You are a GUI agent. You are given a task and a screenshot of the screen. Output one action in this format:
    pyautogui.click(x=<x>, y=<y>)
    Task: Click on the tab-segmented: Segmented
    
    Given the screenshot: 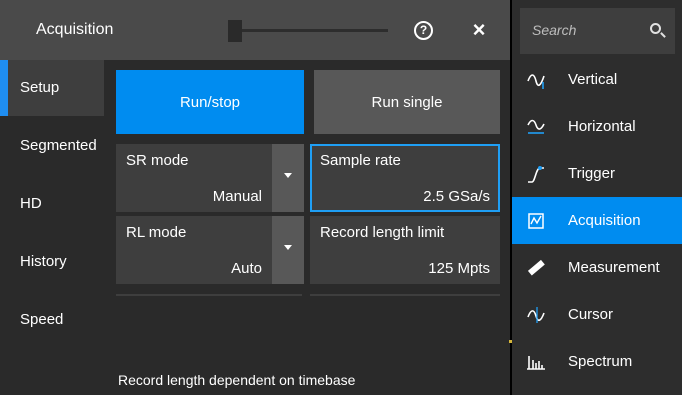 What is the action you would take?
    pyautogui.click(x=52, y=146)
    